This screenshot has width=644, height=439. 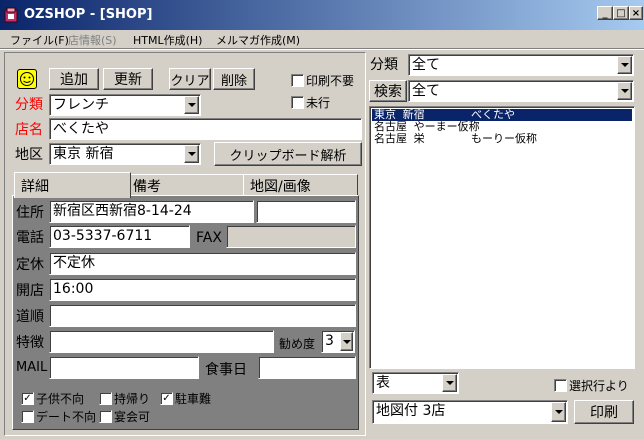 I want to click on view-select-value: 表, so click(x=383, y=383).